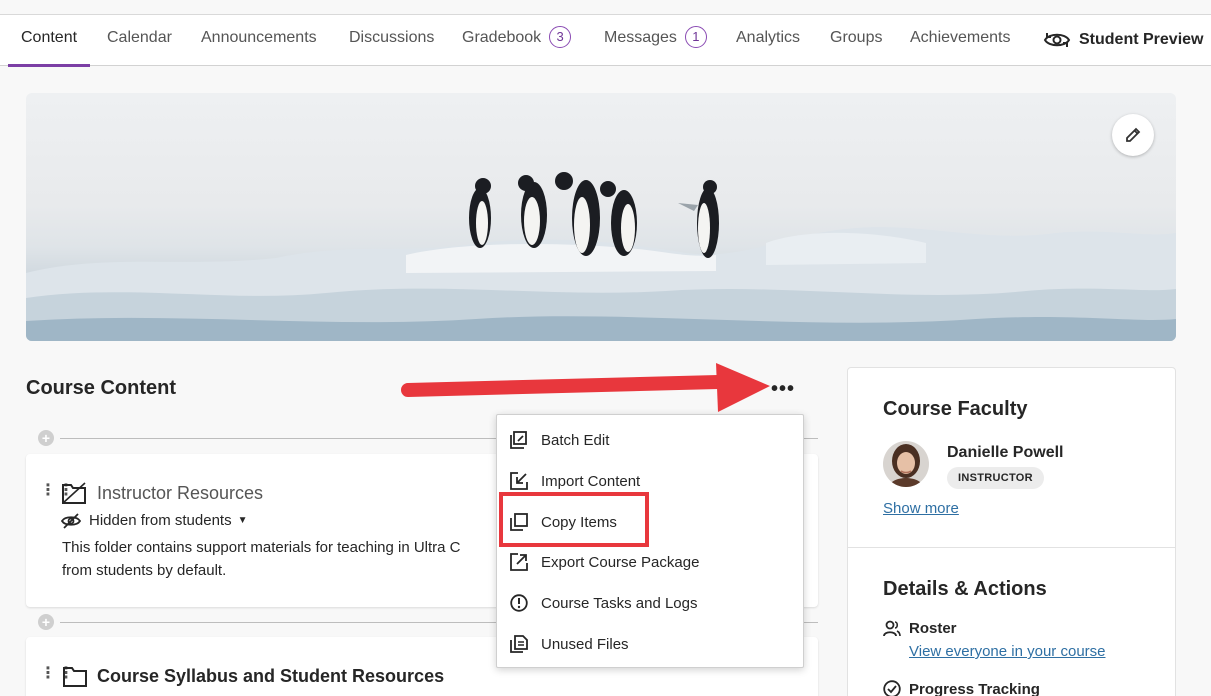 The width and height of the screenshot is (1211, 696). I want to click on pencil-icon, so click(1133, 134).